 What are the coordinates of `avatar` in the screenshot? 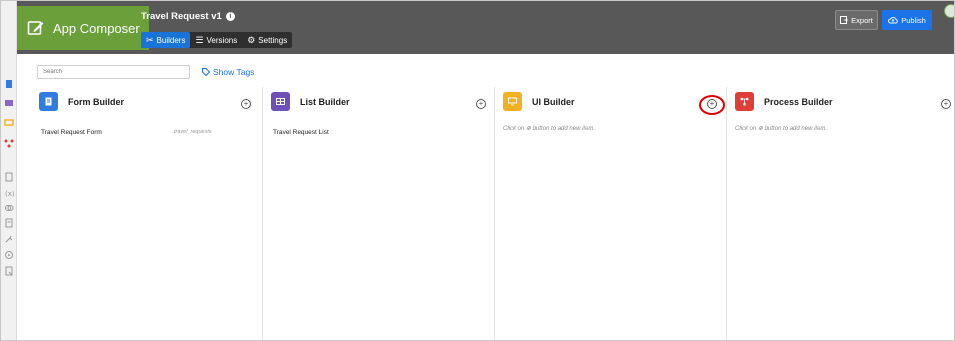 It's located at (949, 11).